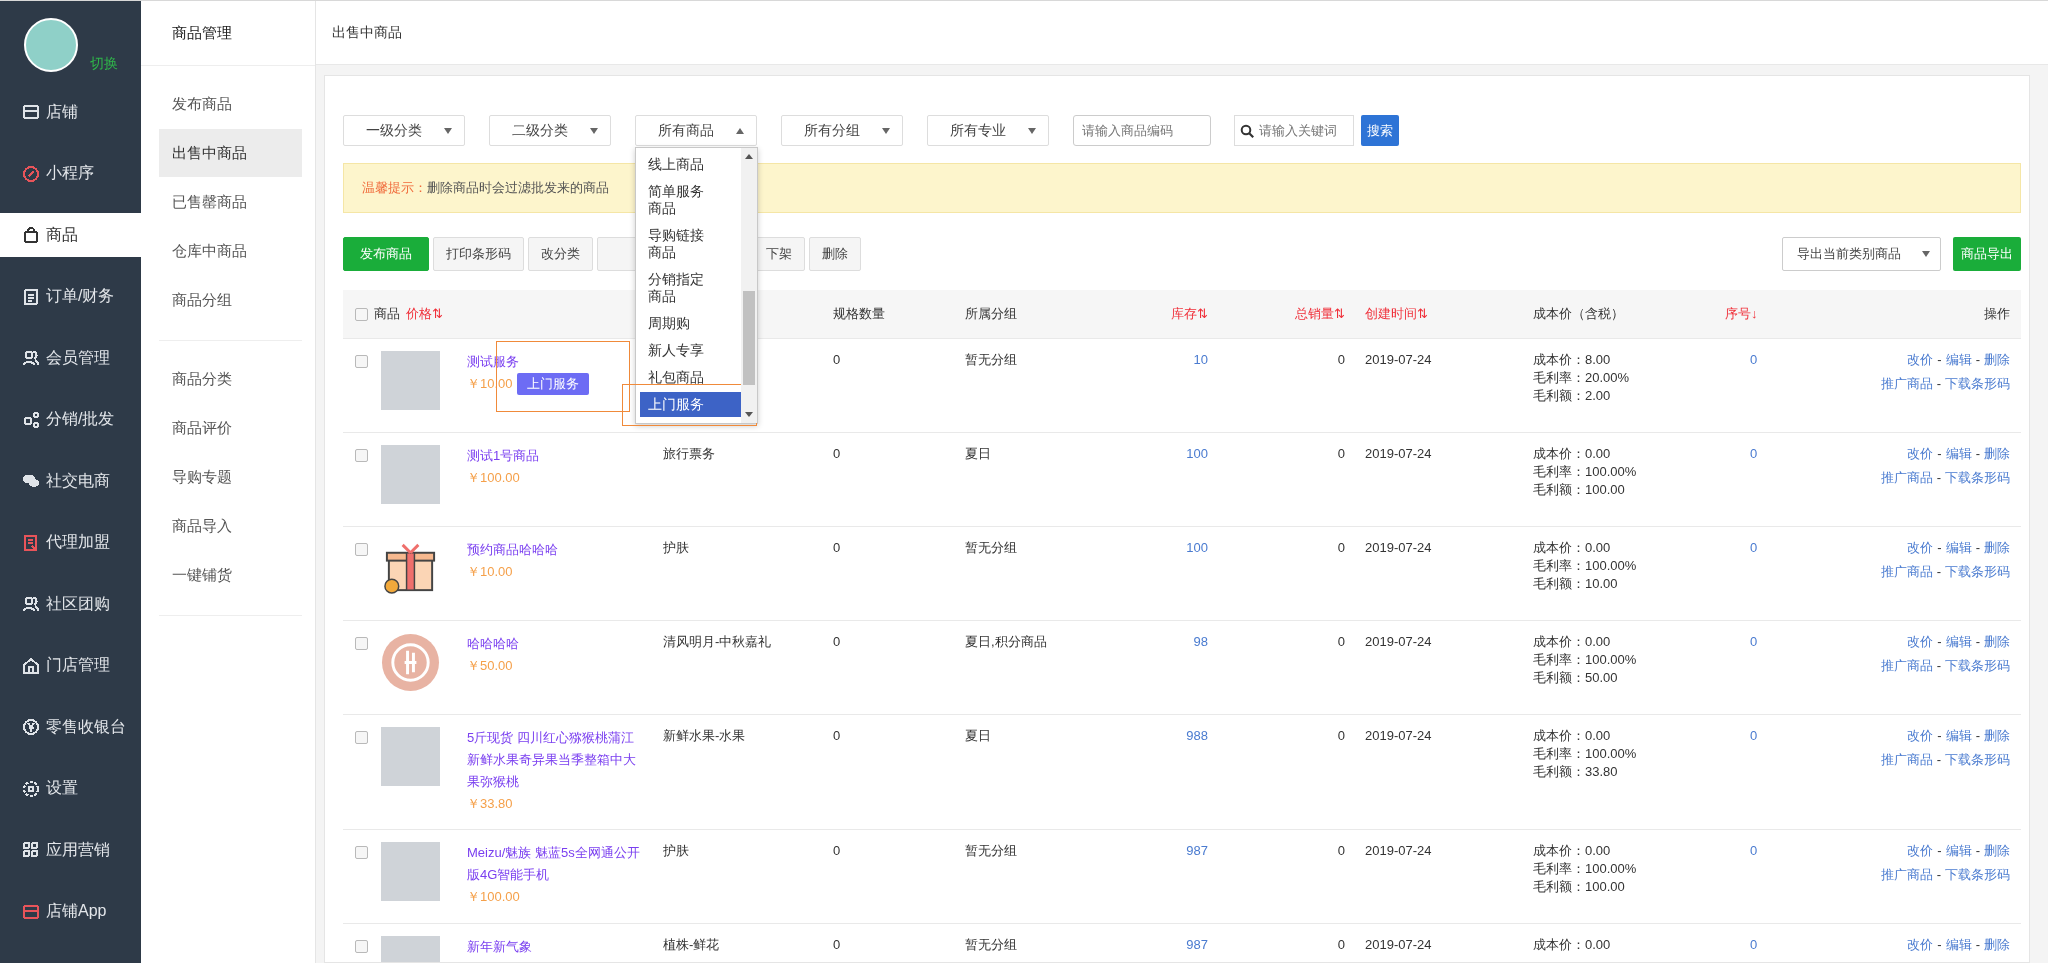 The width and height of the screenshot is (2048, 963). Describe the element at coordinates (70, 235) in the screenshot. I see `nav-item: 商品` at that location.